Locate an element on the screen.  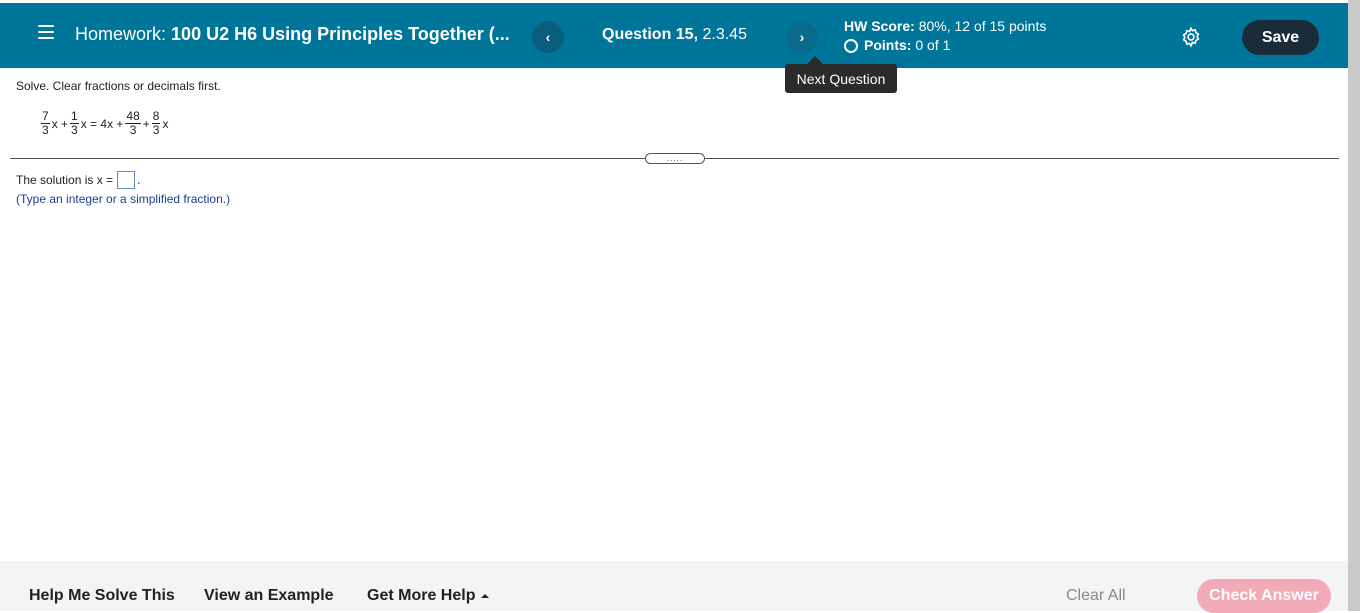
question-reference: 2.3.45 is located at coordinates (724, 34).